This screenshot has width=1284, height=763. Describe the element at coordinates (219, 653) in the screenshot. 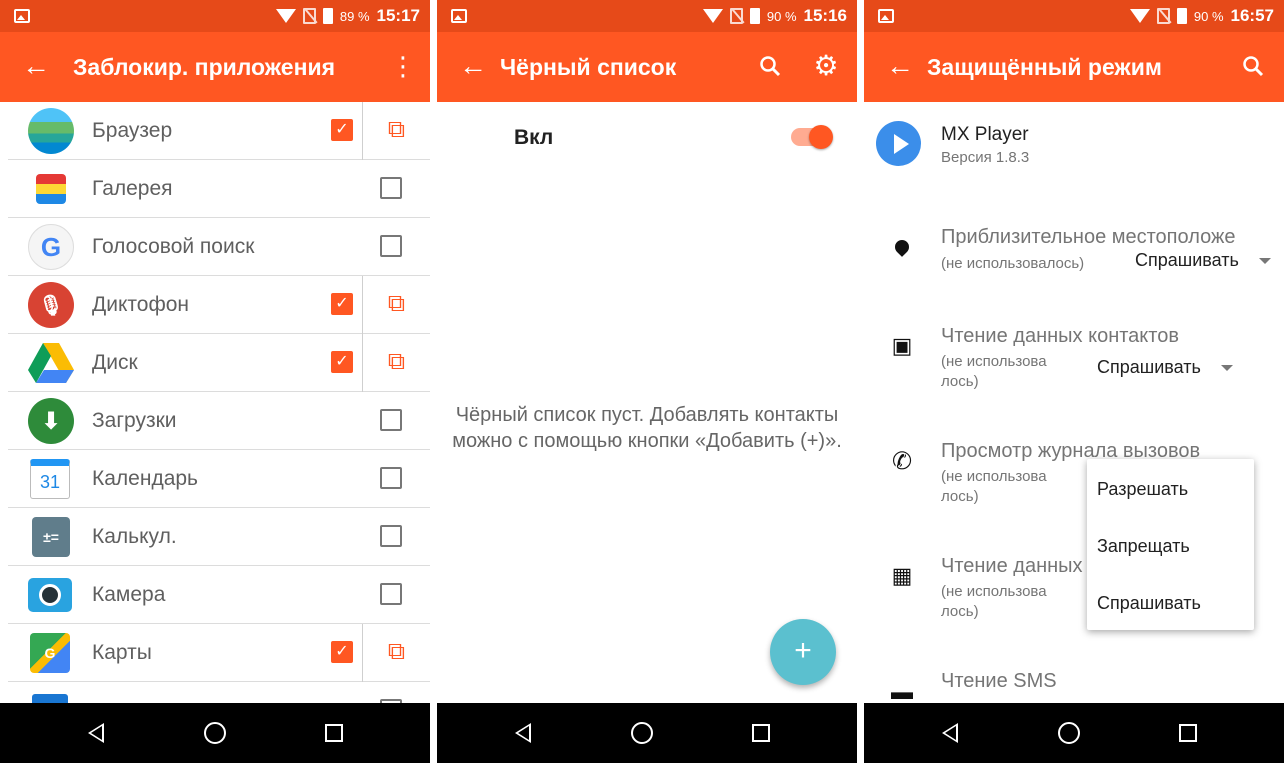

I see `list-item: G Карты ✓ ⧉` at that location.